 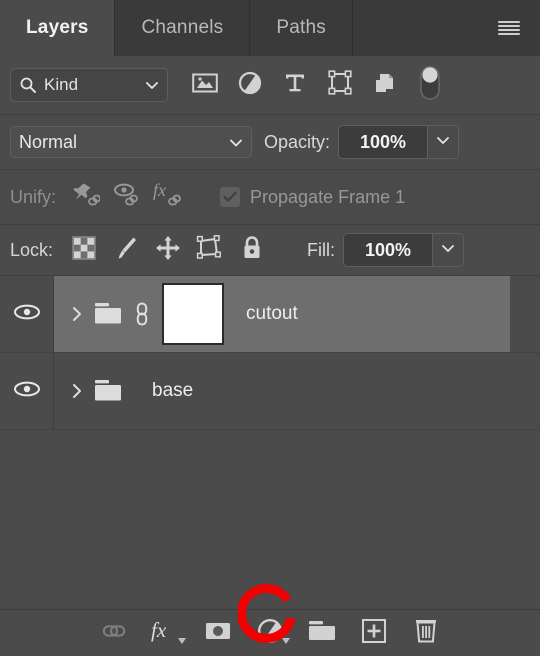 I want to click on new-adjustment-layer-button, so click(x=270, y=633).